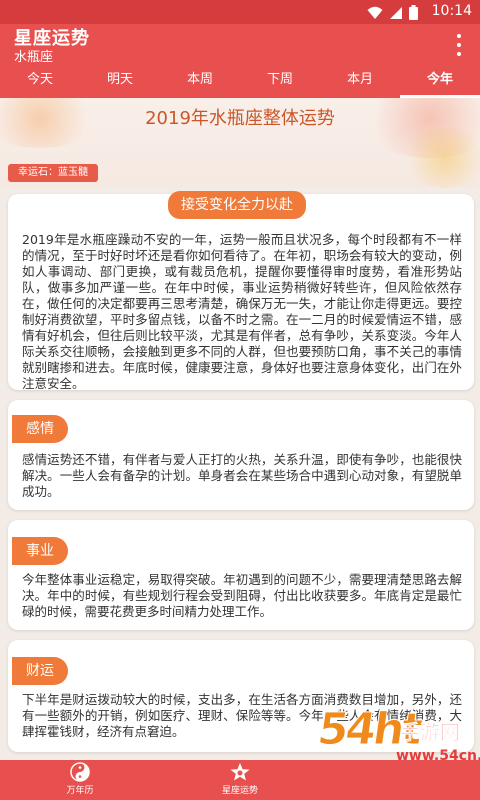 This screenshot has height=800, width=480. I want to click on watermark-logo: 54ht 手游网 www.54cn.cn, so click(397, 750).